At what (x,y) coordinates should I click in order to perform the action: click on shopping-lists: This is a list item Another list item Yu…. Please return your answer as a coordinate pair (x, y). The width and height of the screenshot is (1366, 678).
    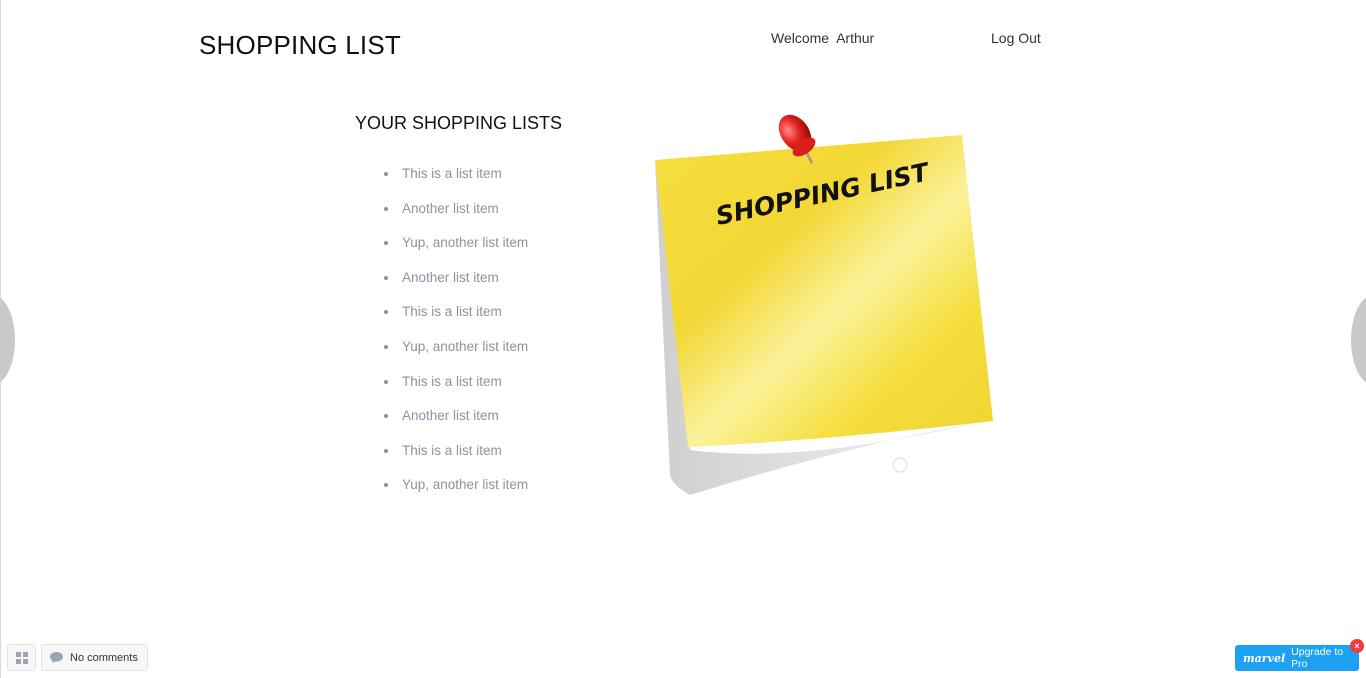
    Looking at the image, I should click on (456, 336).